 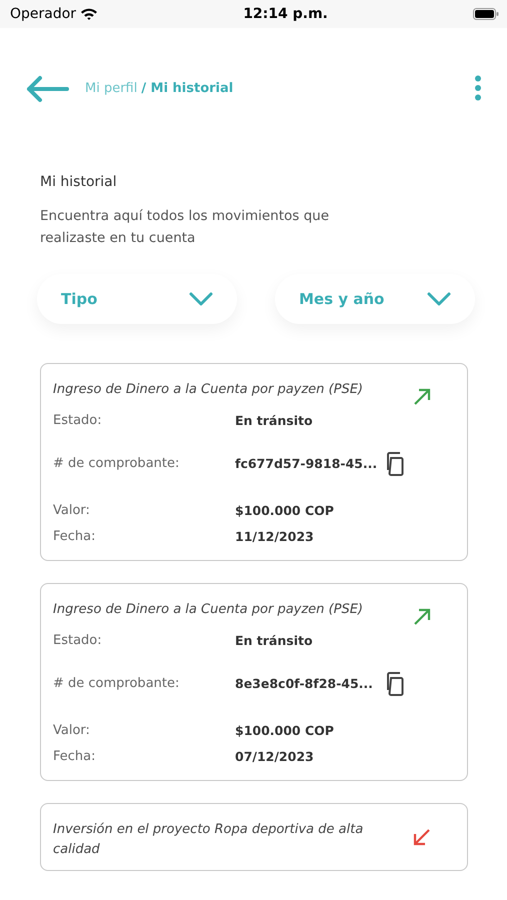 What do you see at coordinates (208, 840) in the screenshot?
I see `movement-title: Inversión en el proyecto Ropa deportiva de alta calidad` at bounding box center [208, 840].